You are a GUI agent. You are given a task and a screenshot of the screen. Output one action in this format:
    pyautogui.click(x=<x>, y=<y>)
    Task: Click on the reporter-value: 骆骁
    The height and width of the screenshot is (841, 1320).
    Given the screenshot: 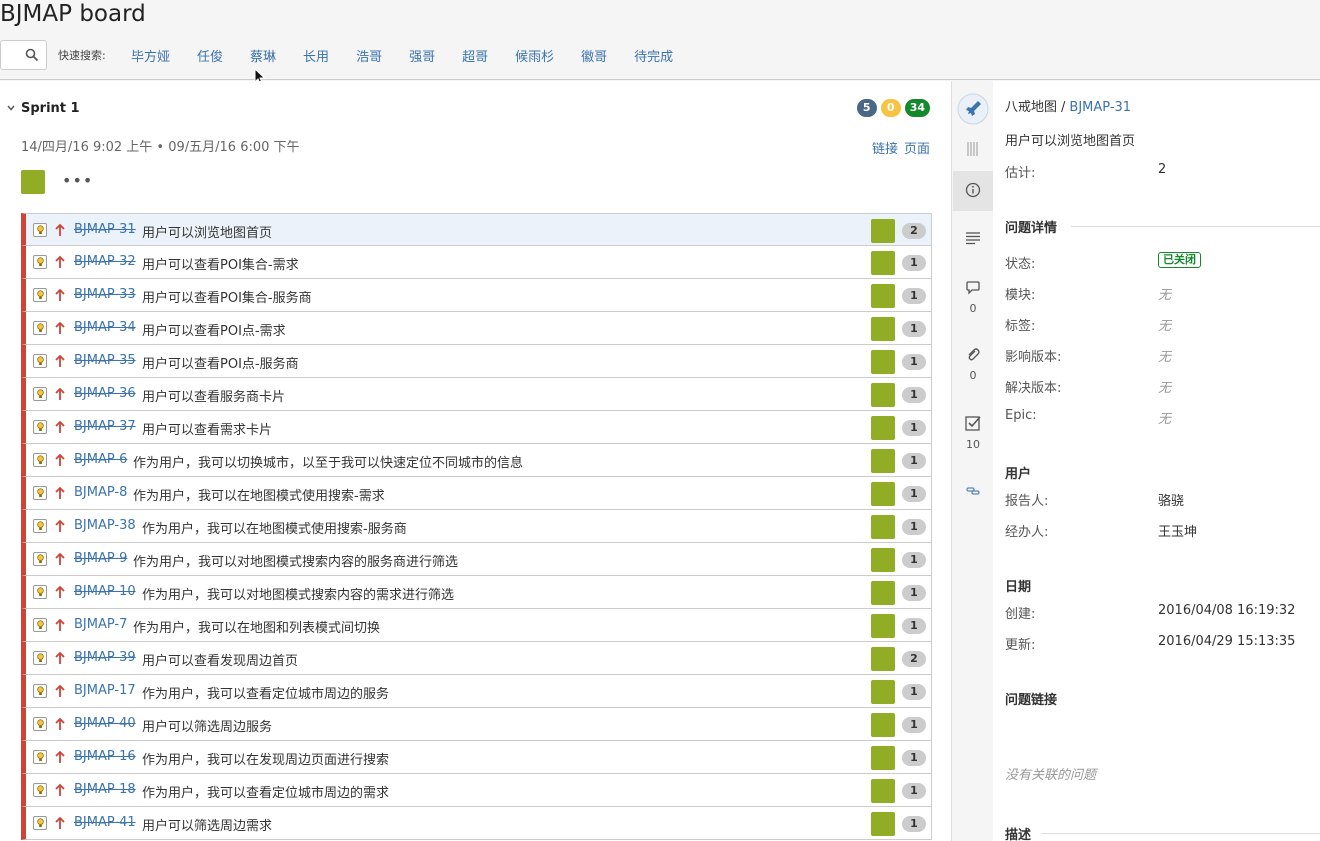 What is the action you would take?
    pyautogui.click(x=1171, y=499)
    